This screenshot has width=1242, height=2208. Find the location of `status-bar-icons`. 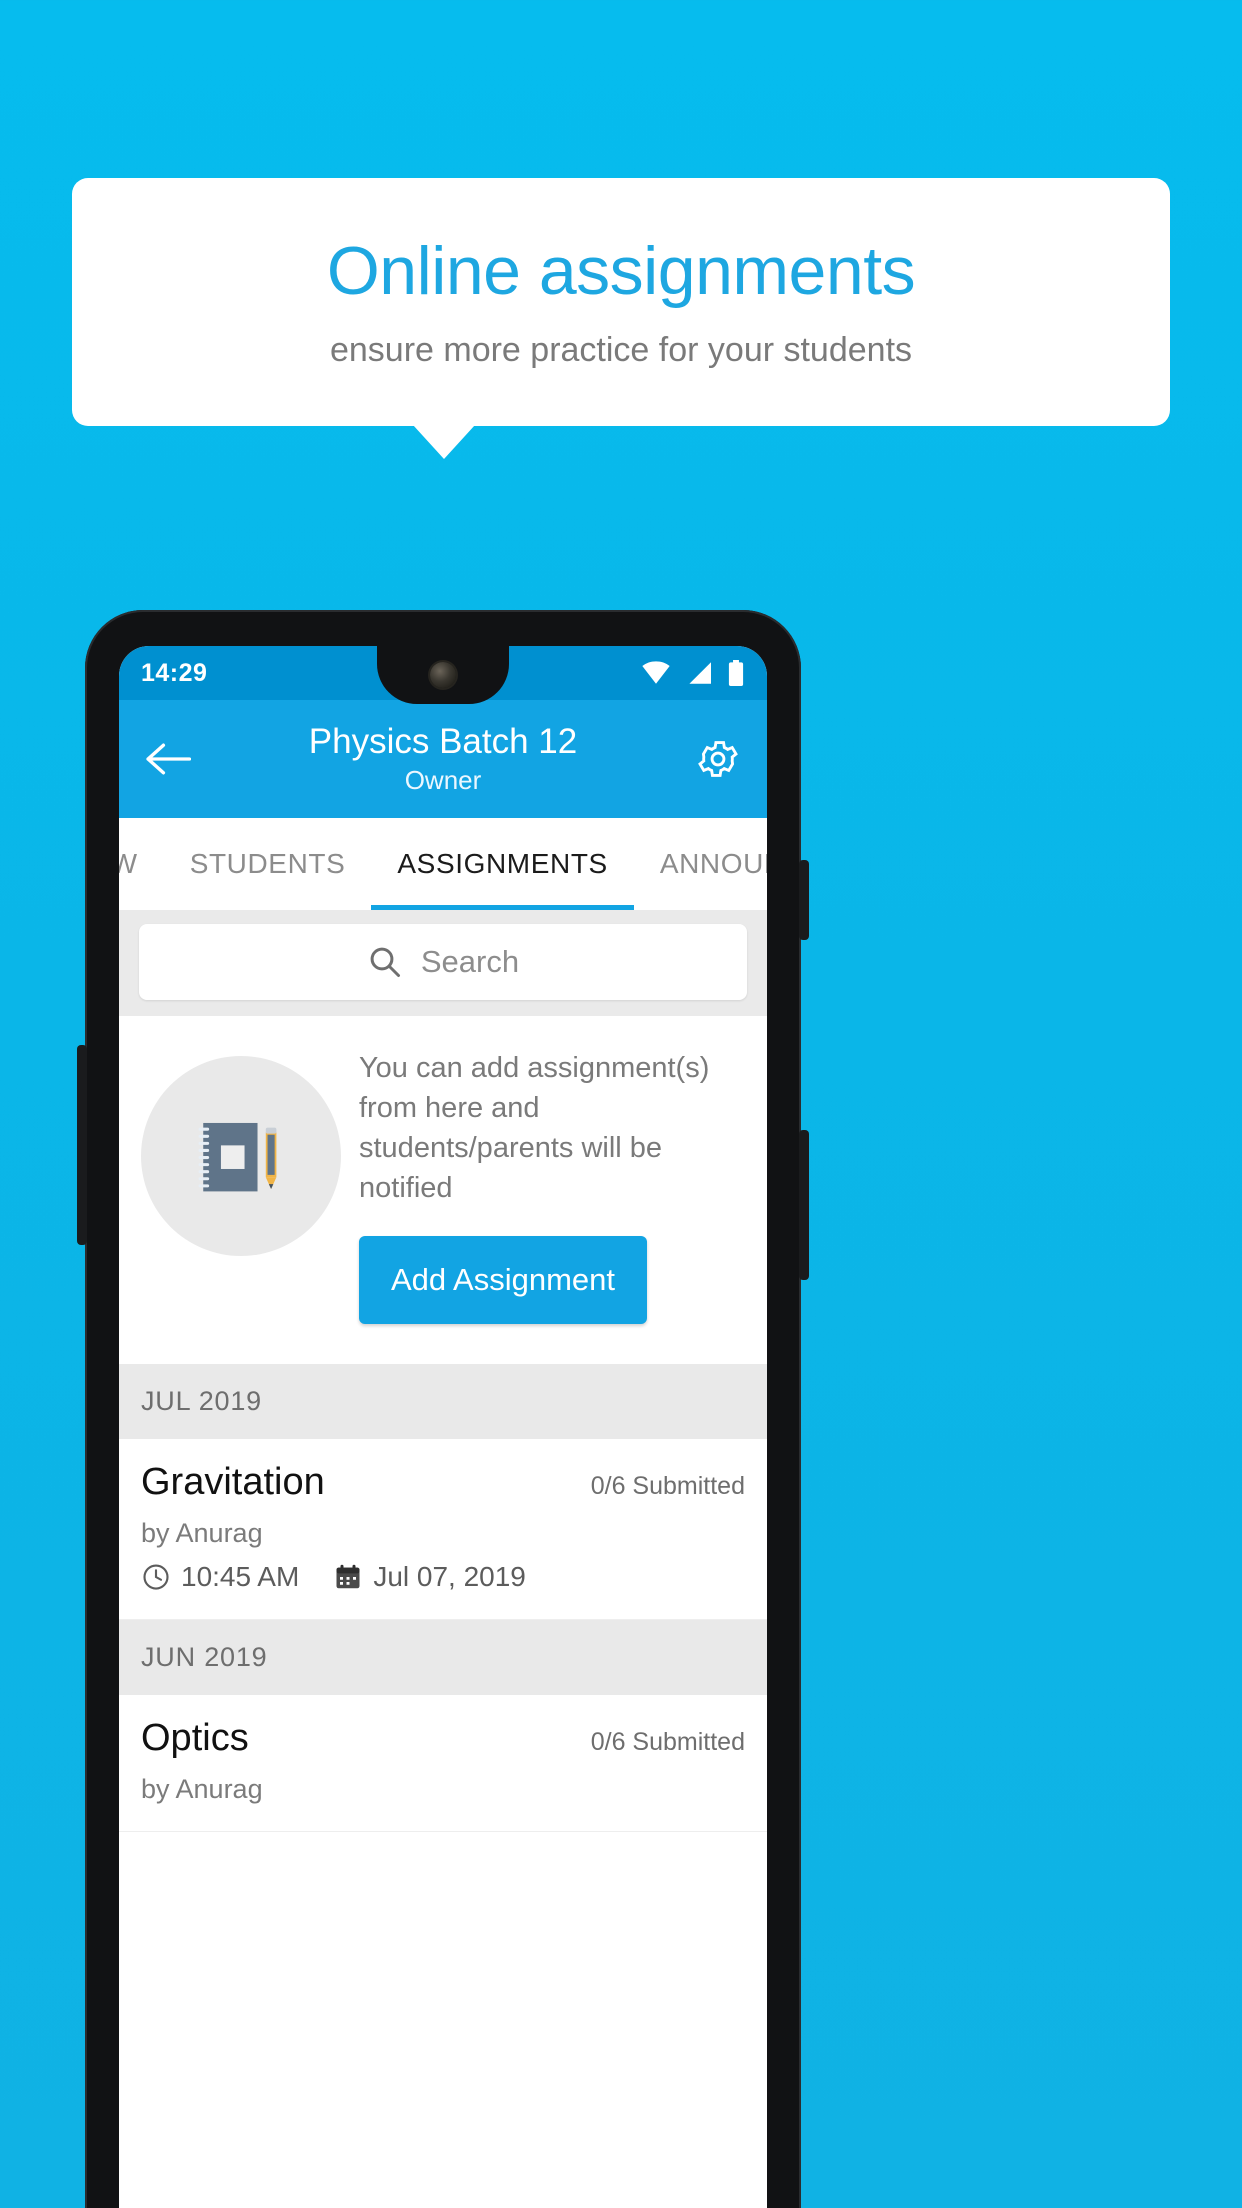

status-bar-icons is located at coordinates (693, 673).